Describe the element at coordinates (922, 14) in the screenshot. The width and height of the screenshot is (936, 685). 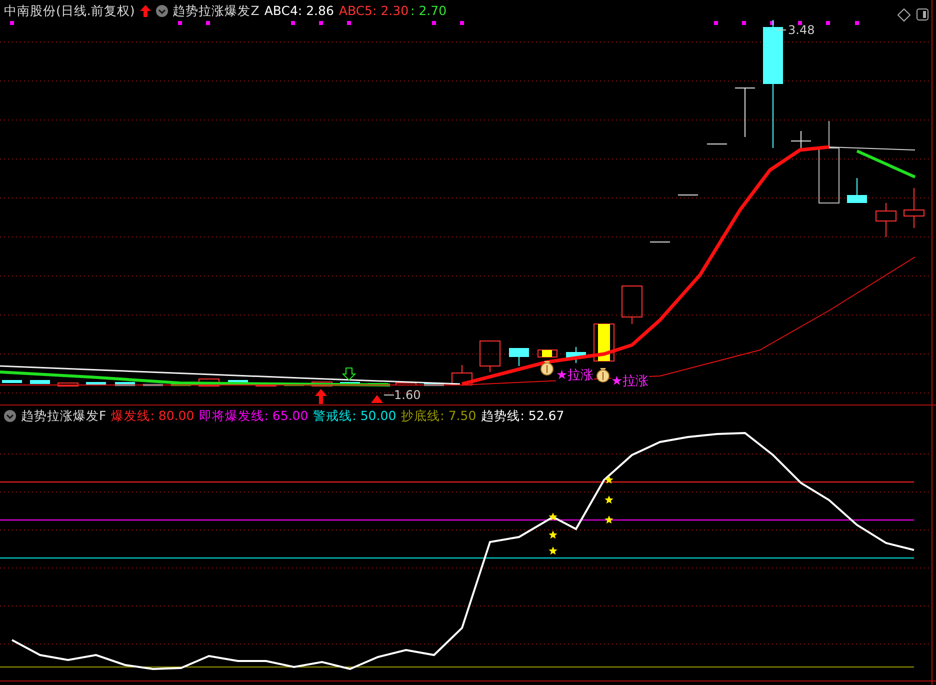
I see `panel-toggle-icon` at that location.